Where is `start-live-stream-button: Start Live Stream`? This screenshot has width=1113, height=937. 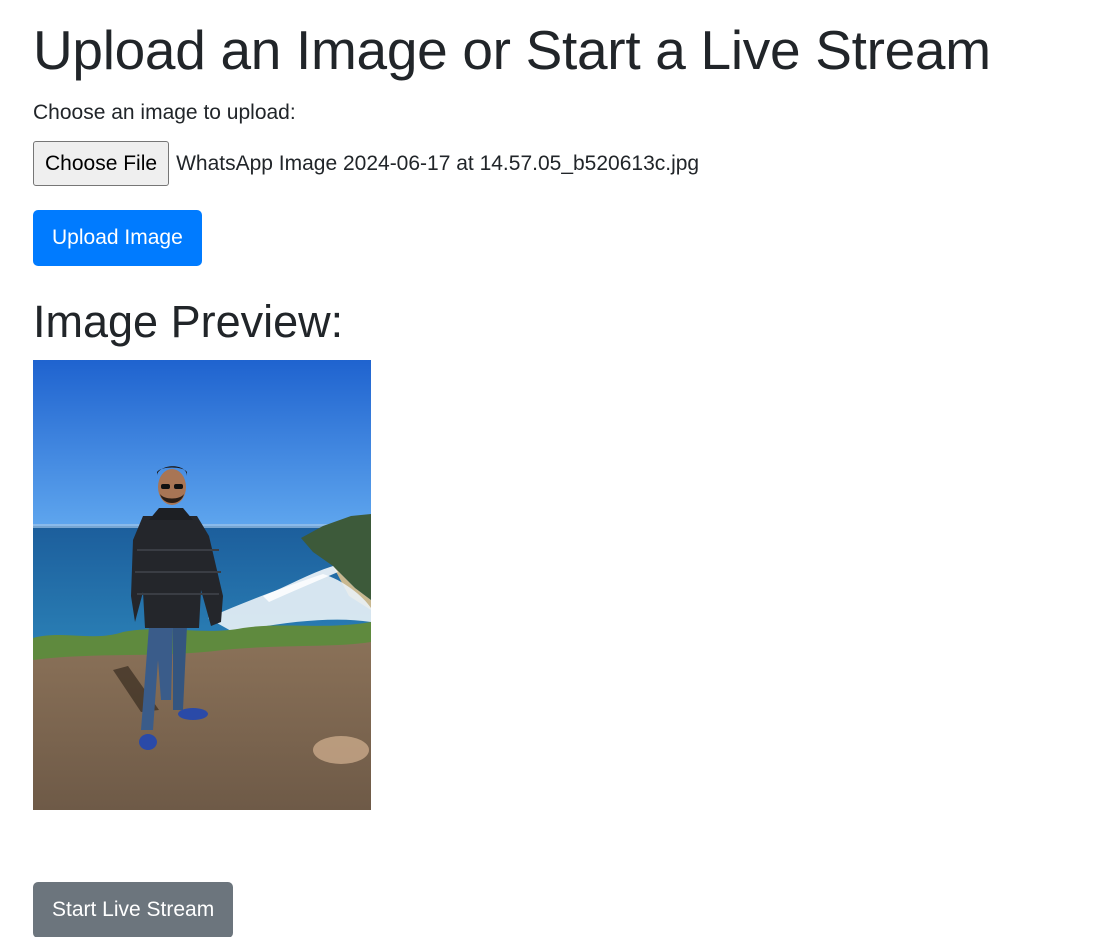 start-live-stream-button: Start Live Stream is located at coordinates (133, 909).